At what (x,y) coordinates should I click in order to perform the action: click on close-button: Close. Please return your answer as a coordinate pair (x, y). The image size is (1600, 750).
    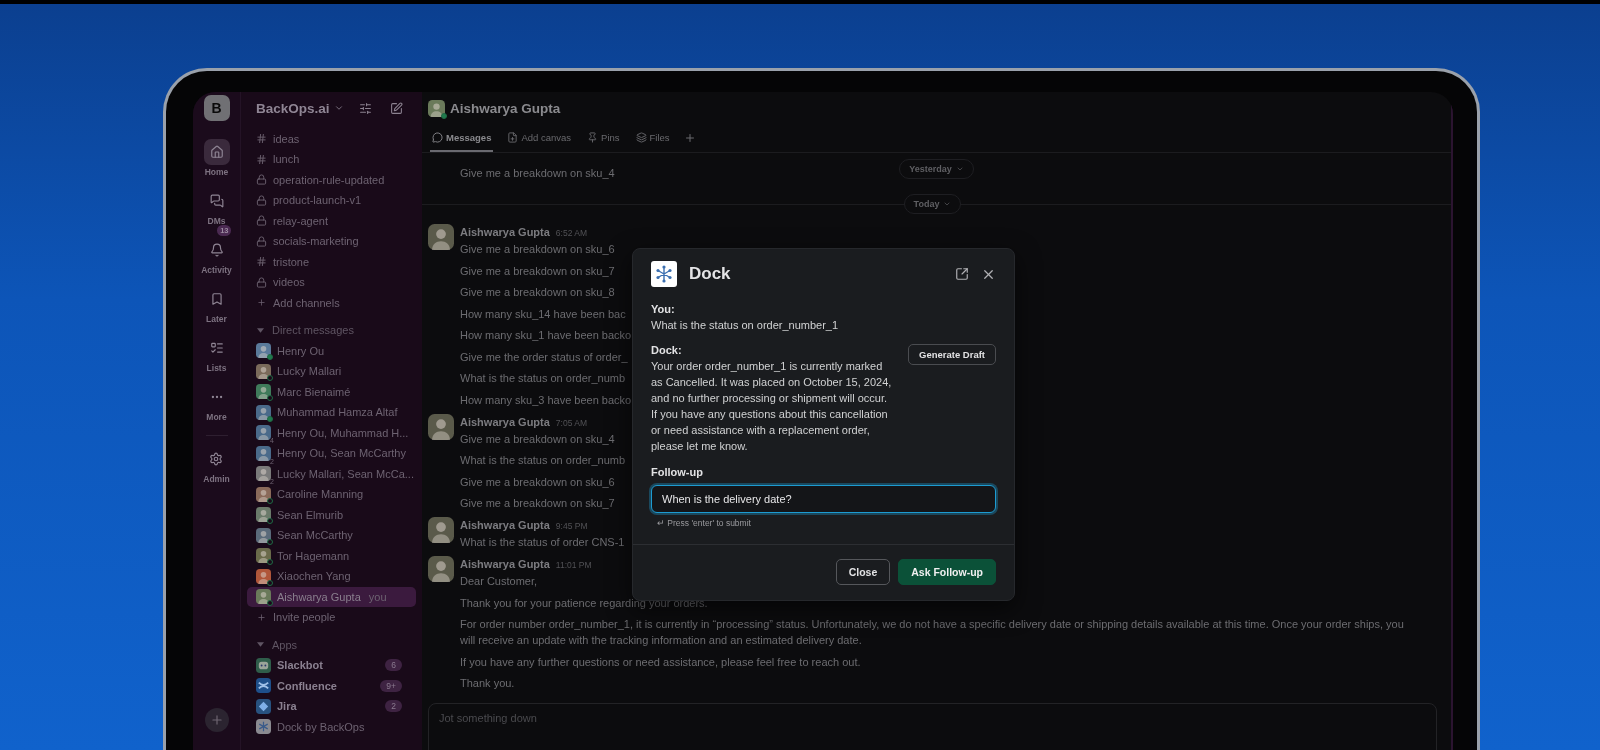
    Looking at the image, I should click on (863, 572).